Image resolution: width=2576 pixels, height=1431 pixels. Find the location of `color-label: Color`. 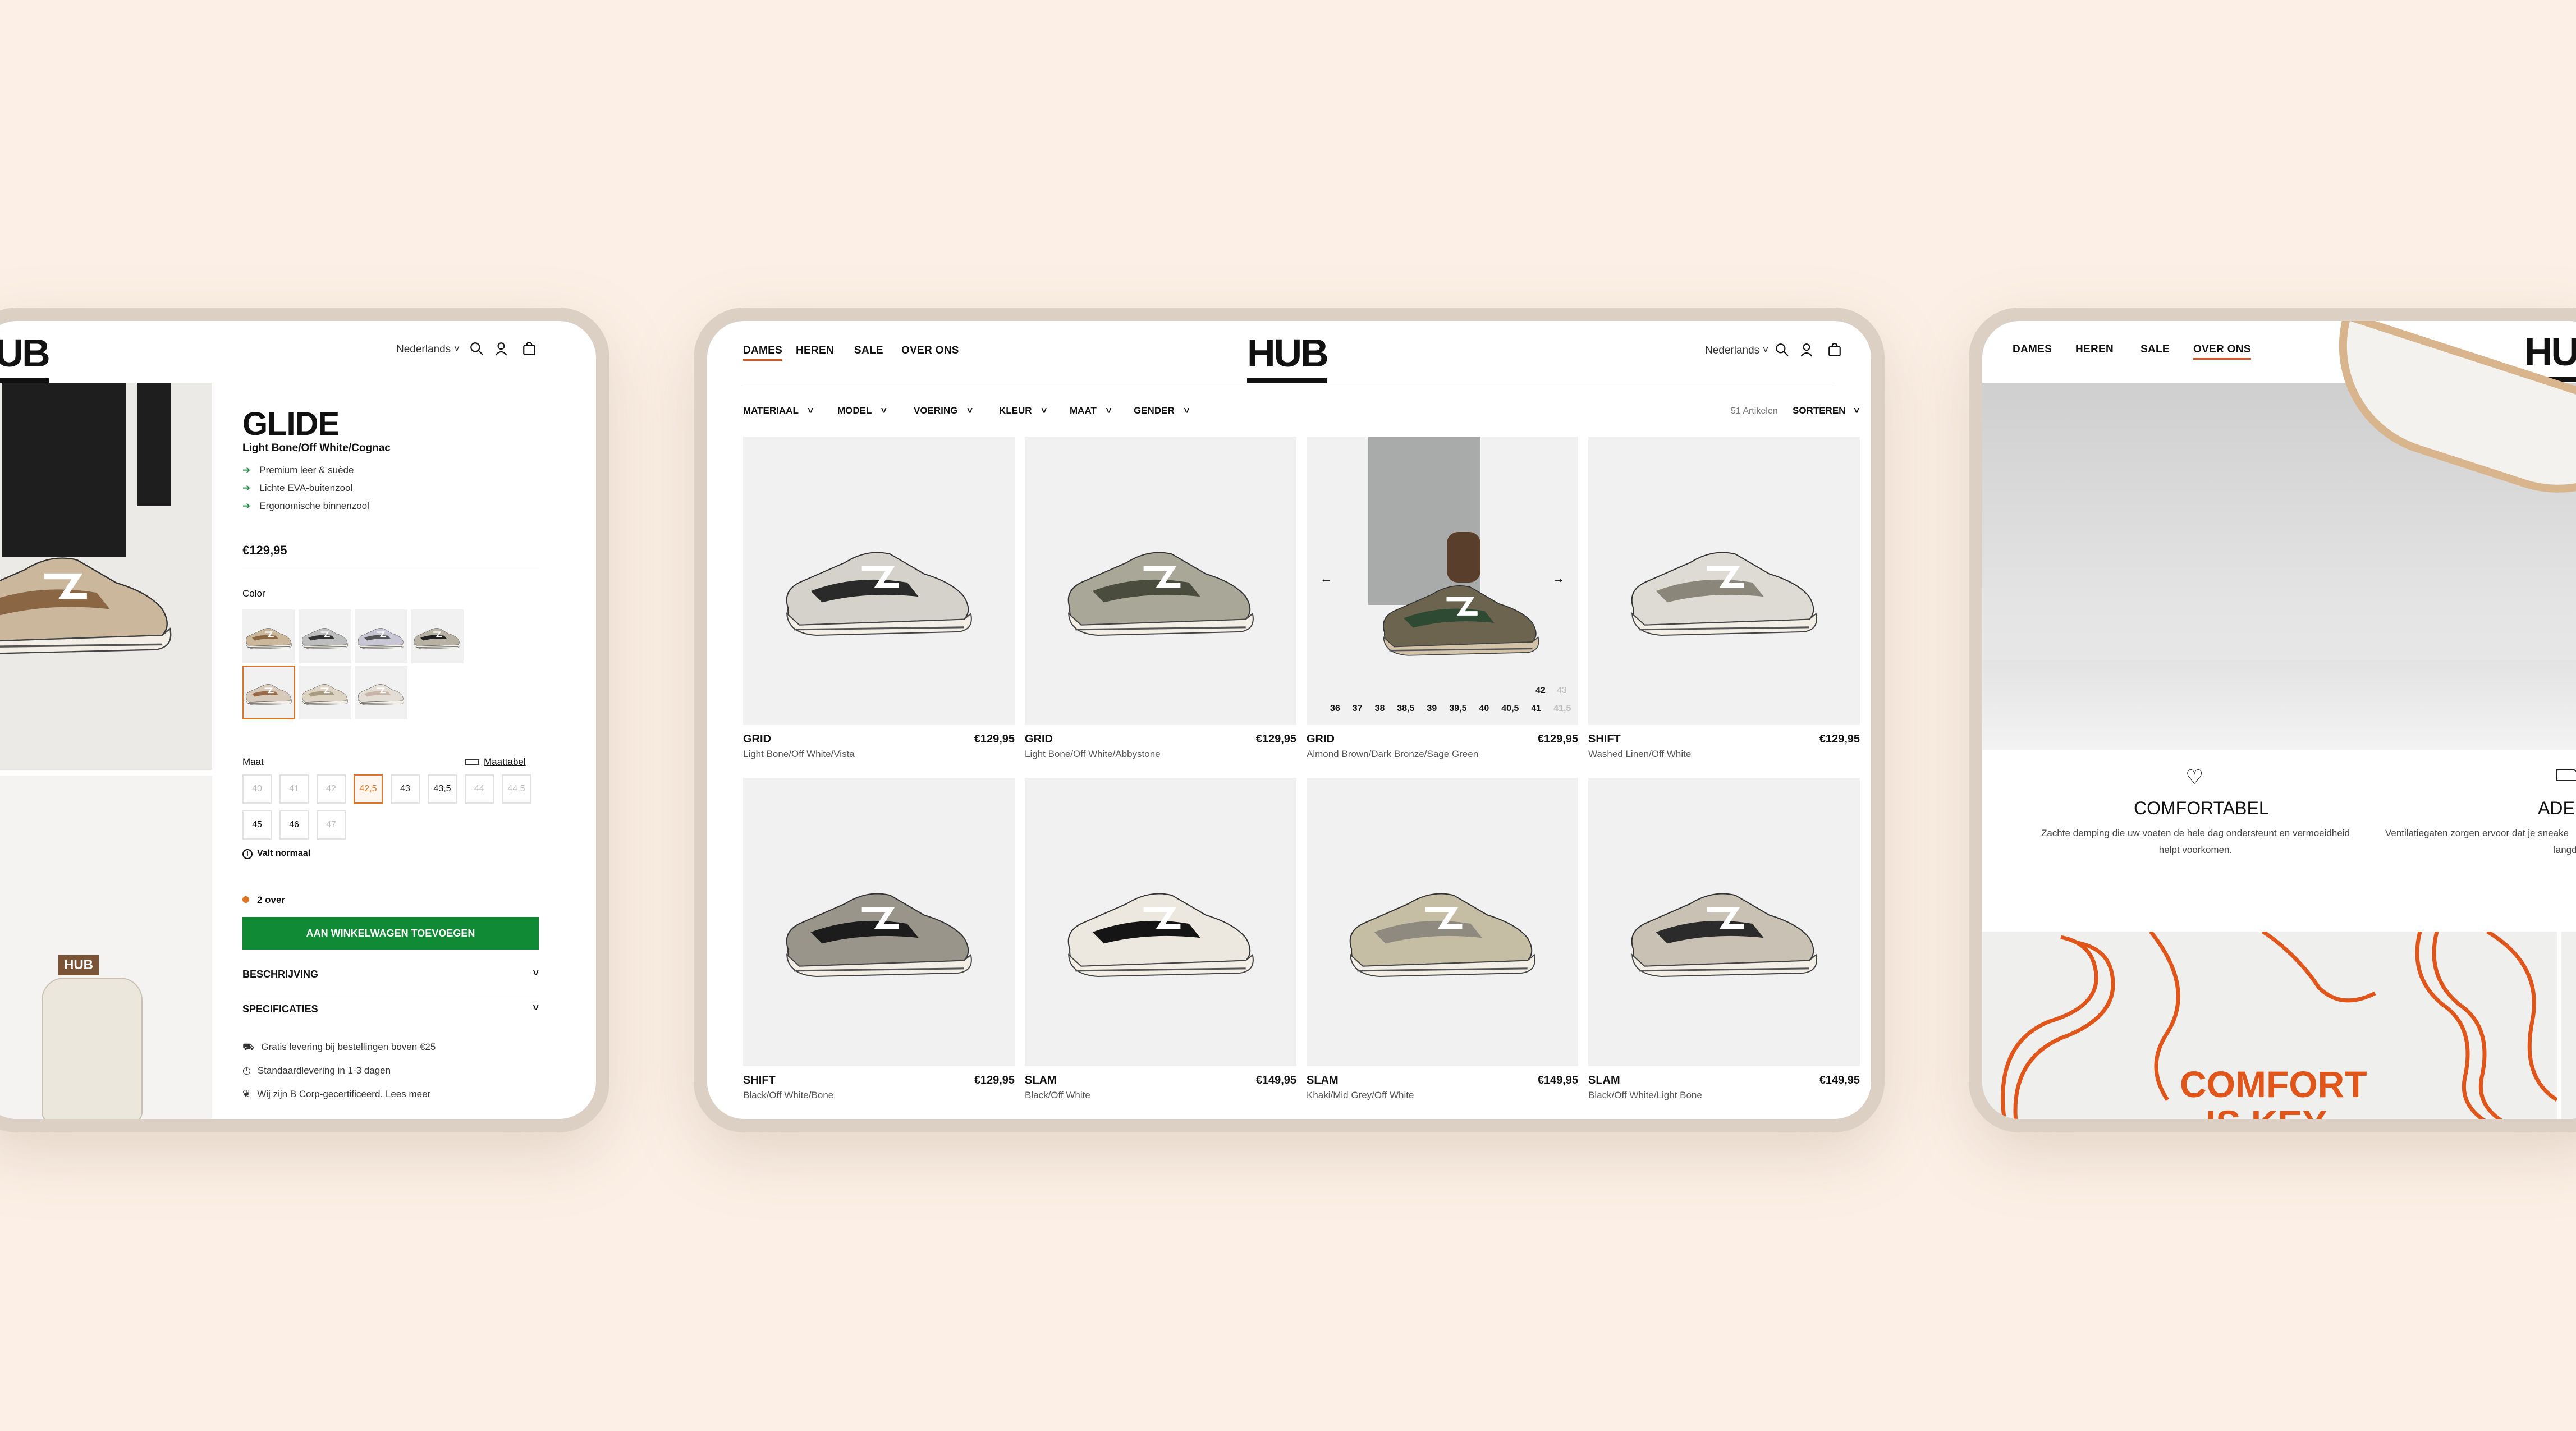

color-label: Color is located at coordinates (253, 593).